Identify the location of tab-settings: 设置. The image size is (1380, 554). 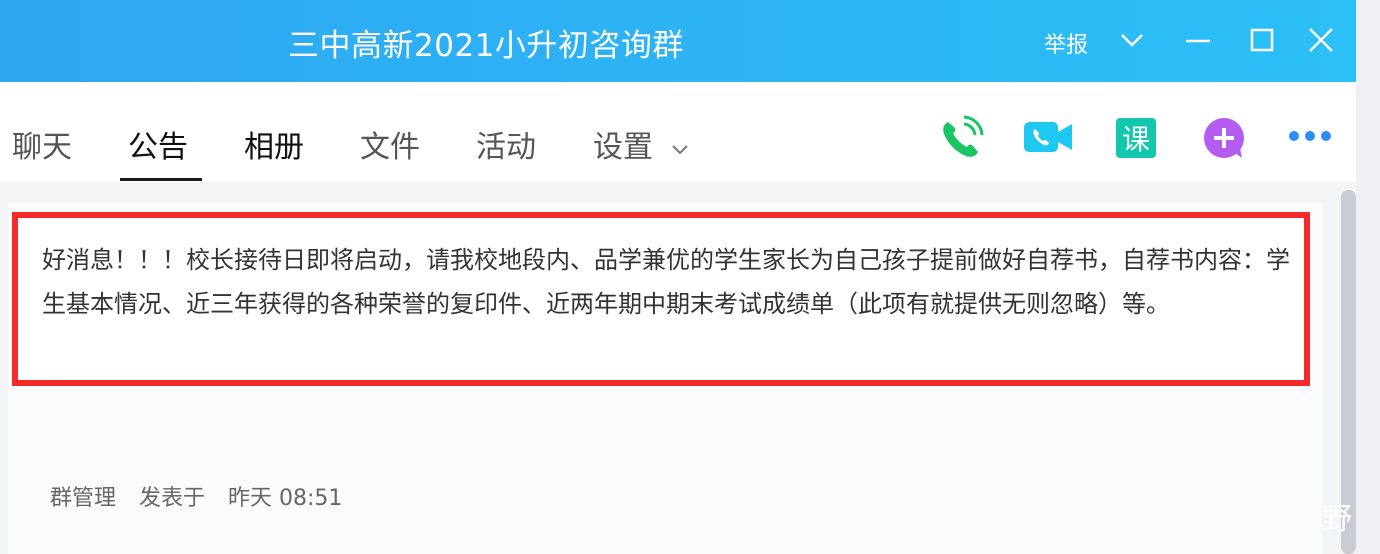
(642, 144).